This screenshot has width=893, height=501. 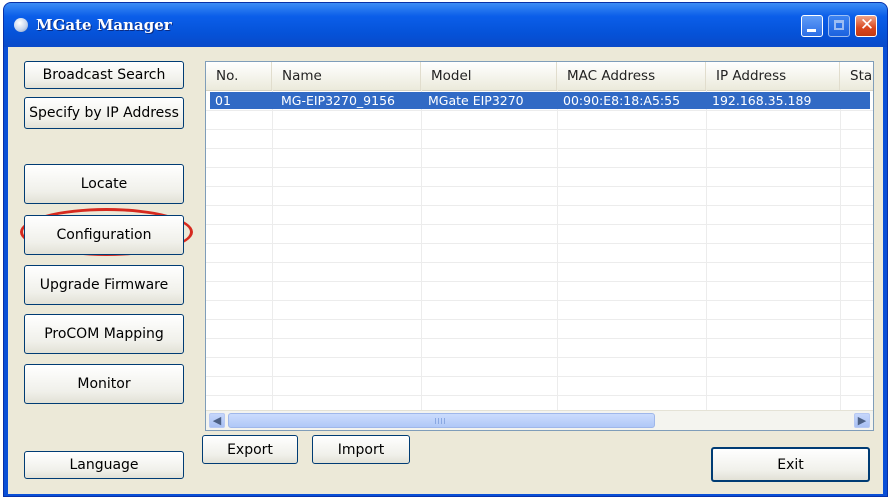 I want to click on import-button: Import, so click(x=361, y=449).